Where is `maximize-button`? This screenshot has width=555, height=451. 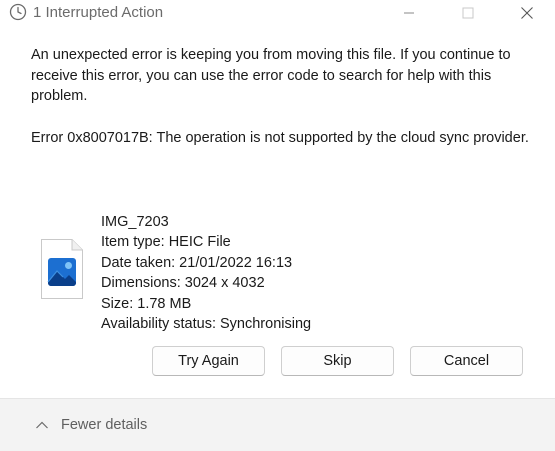 maximize-button is located at coordinates (468, 13).